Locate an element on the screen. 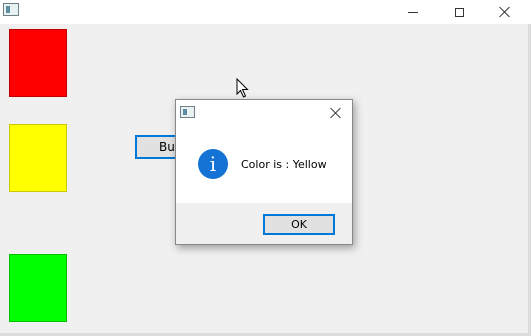  info-icon-glyph: i is located at coordinates (213, 164).